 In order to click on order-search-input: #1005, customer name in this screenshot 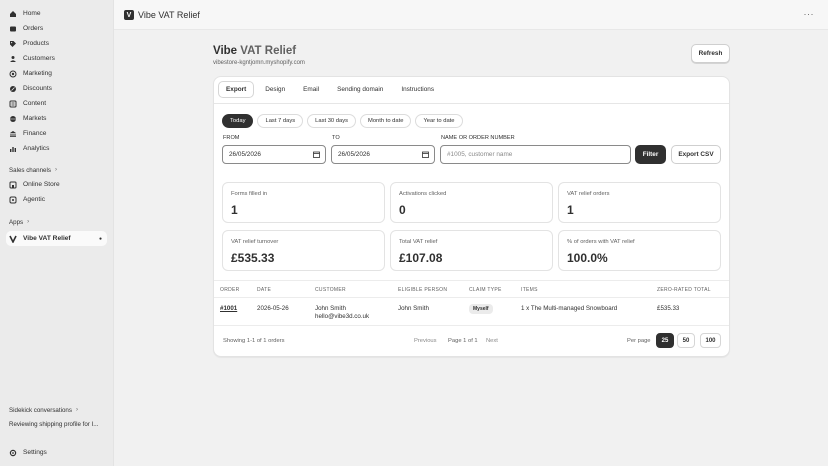, I will do `click(535, 154)`.